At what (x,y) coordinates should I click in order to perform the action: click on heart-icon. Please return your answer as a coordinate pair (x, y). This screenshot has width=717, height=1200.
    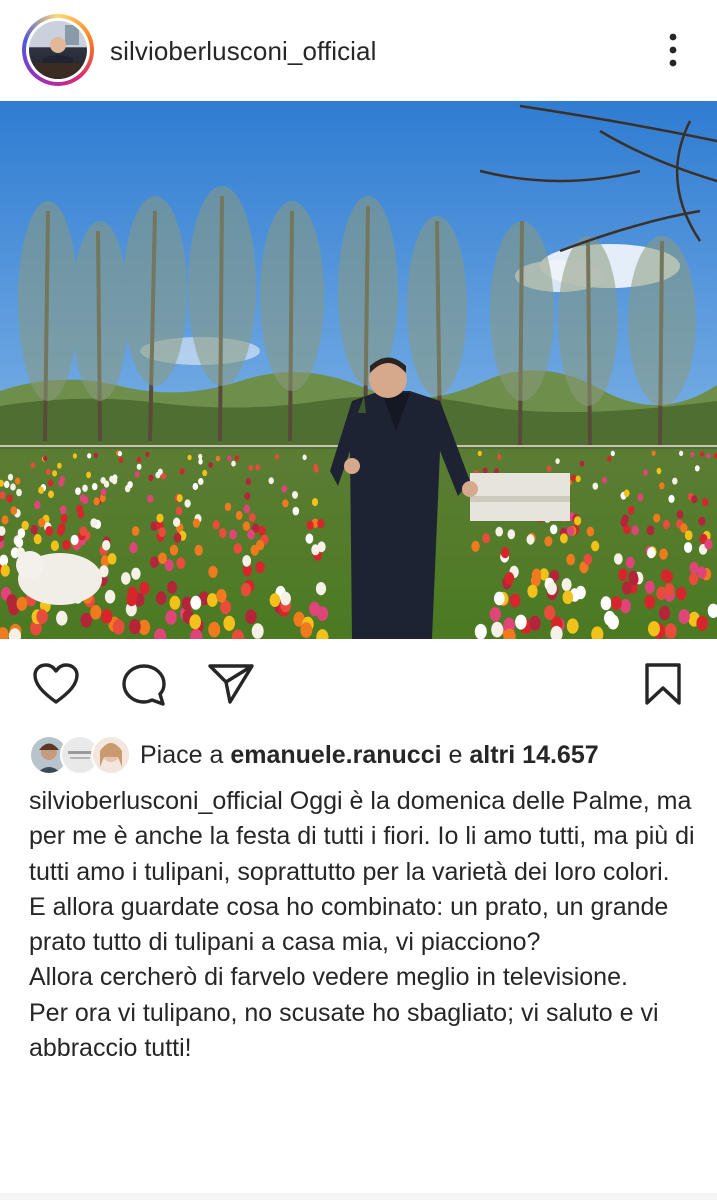
    Looking at the image, I should click on (56, 686).